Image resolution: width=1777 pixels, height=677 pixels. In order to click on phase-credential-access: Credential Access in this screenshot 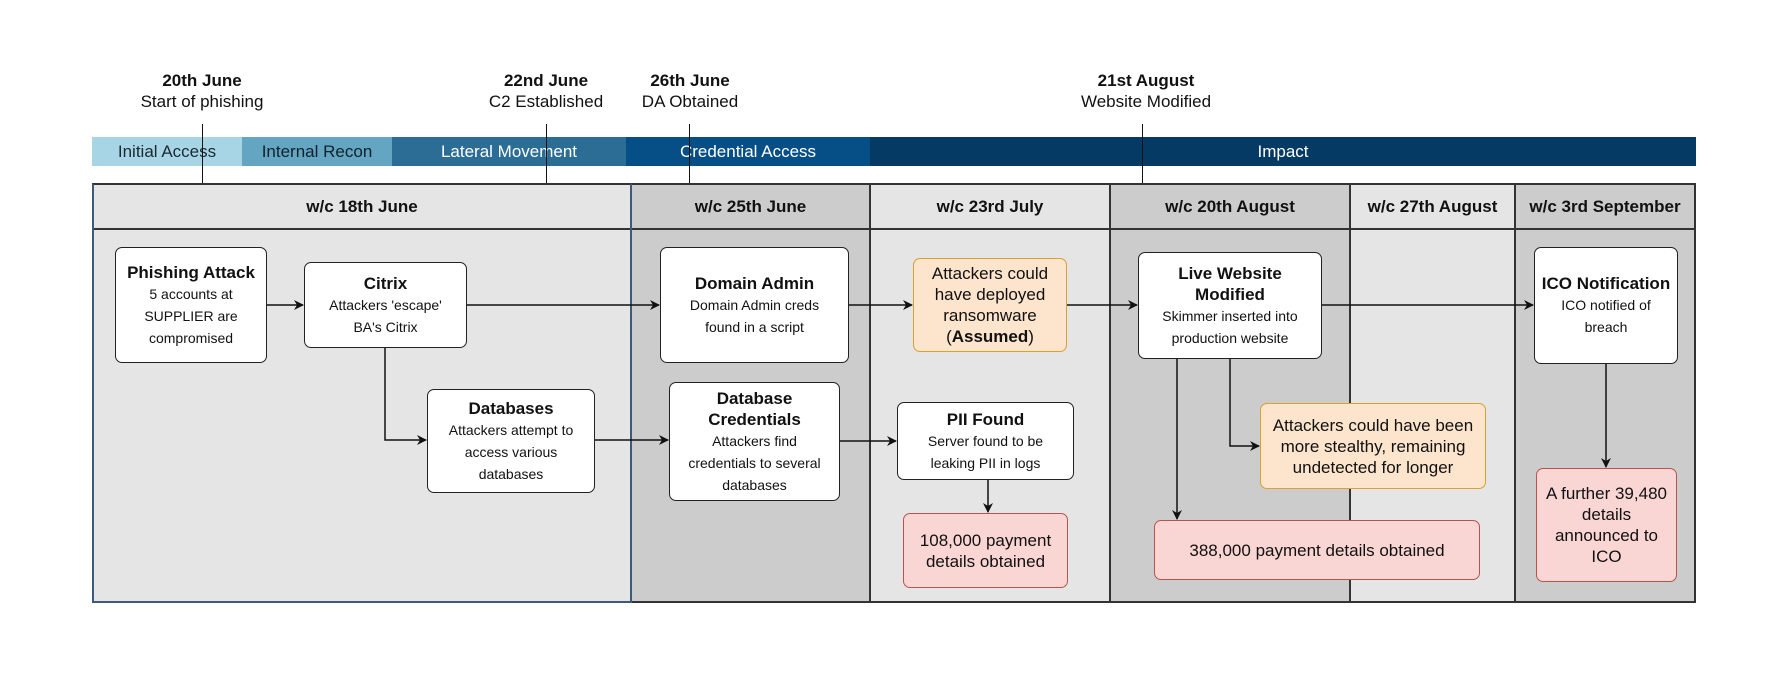, I will do `click(748, 151)`.